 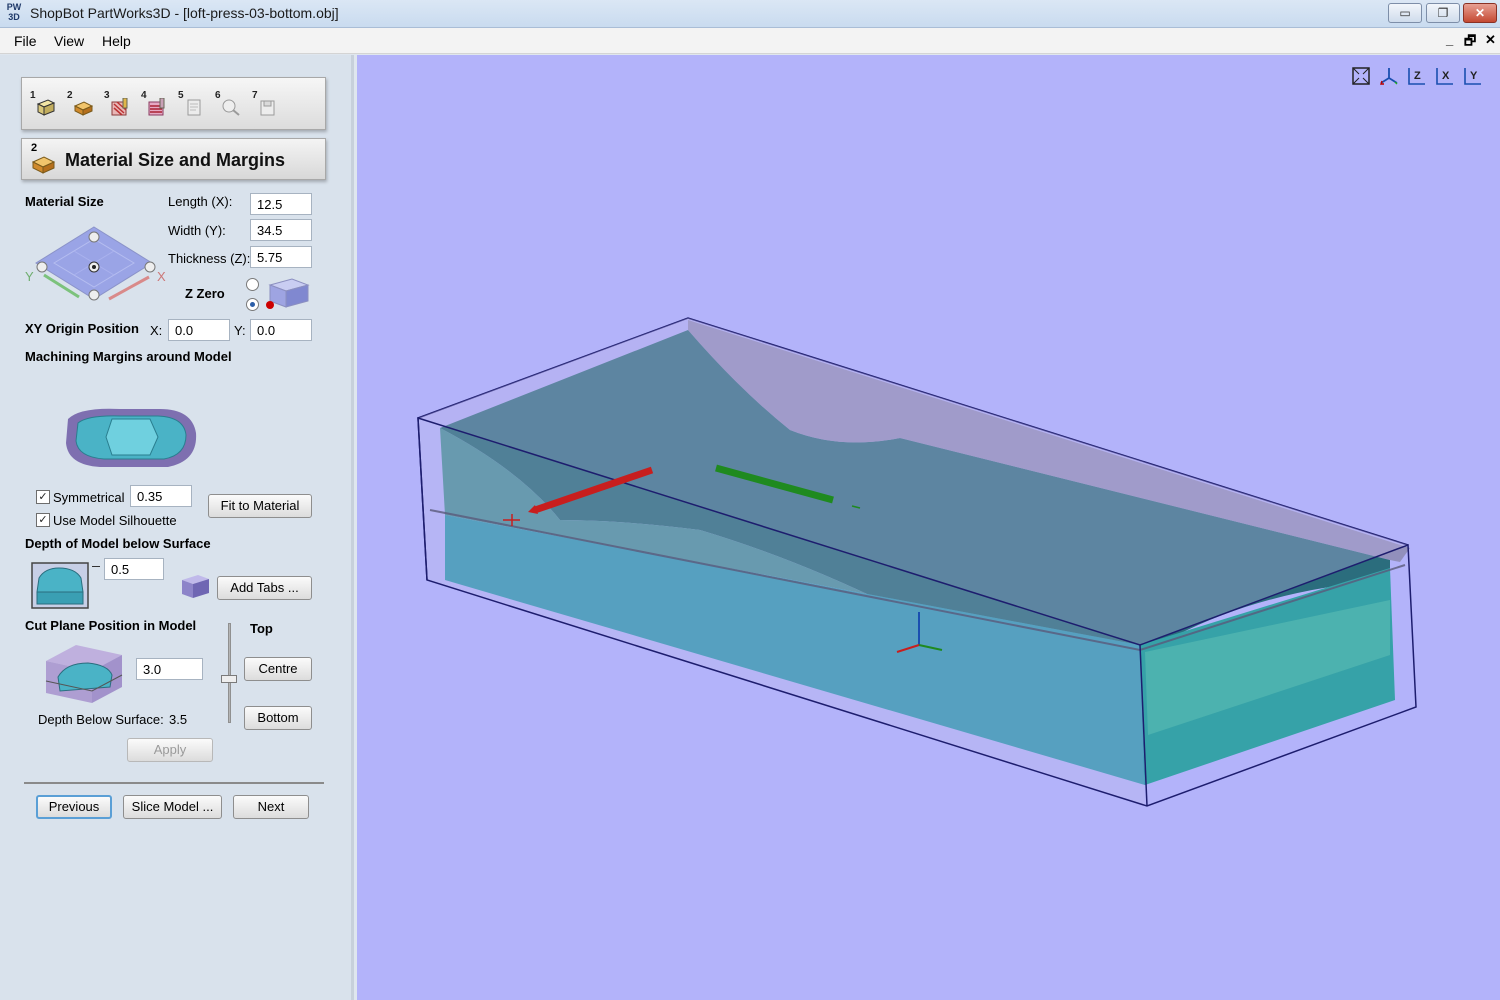 What do you see at coordinates (281, 230) in the screenshot?
I see `width-field: 34.5` at bounding box center [281, 230].